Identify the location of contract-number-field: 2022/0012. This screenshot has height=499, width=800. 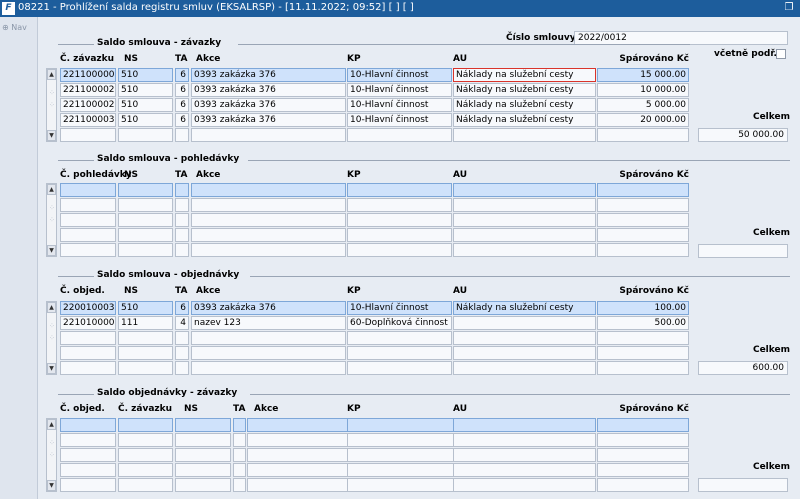
(681, 38).